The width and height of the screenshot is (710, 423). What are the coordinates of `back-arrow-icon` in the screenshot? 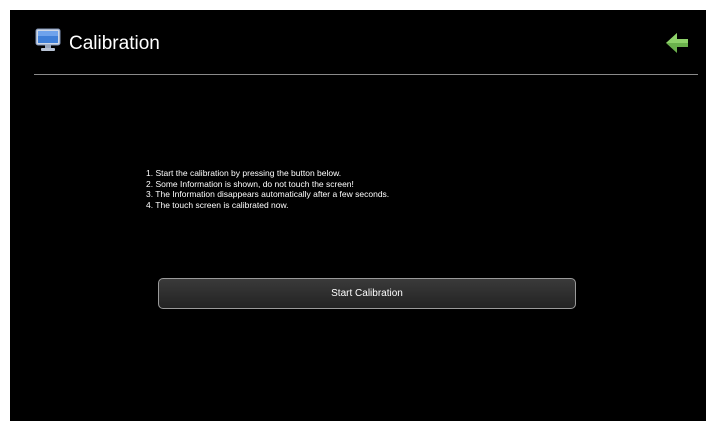 It's located at (677, 43).